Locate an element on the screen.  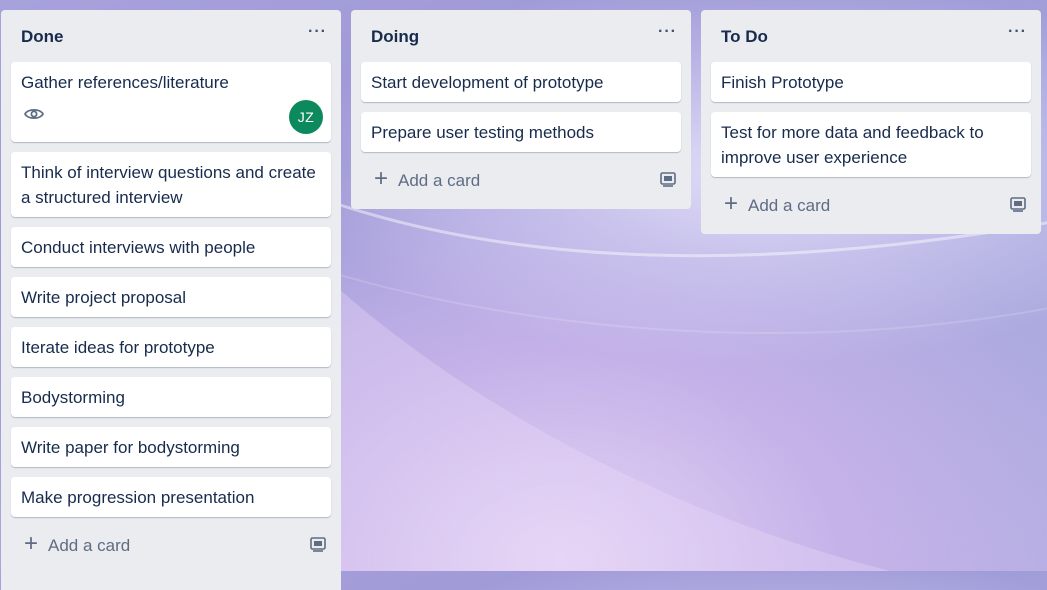
card: Write paper for bodystorming is located at coordinates (171, 447).